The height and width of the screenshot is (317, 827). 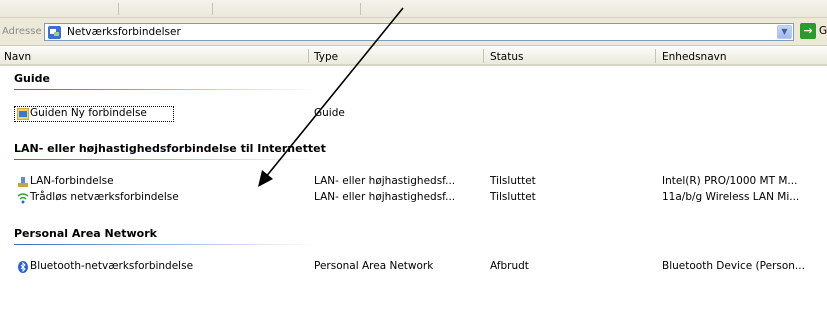 I want to click on annotation-arrow, so click(x=331, y=97).